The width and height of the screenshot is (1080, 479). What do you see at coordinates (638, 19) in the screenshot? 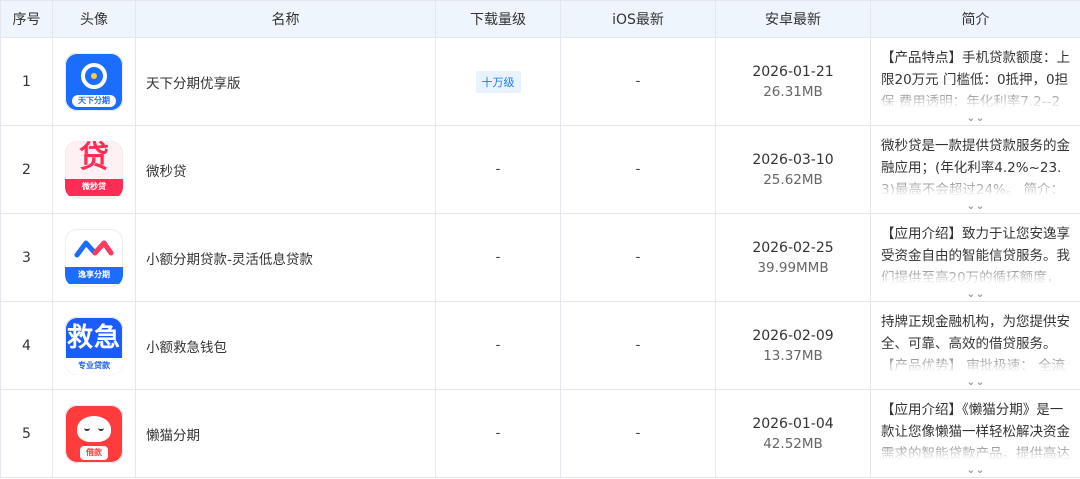
I see `header-ios: iOS最新` at bounding box center [638, 19].